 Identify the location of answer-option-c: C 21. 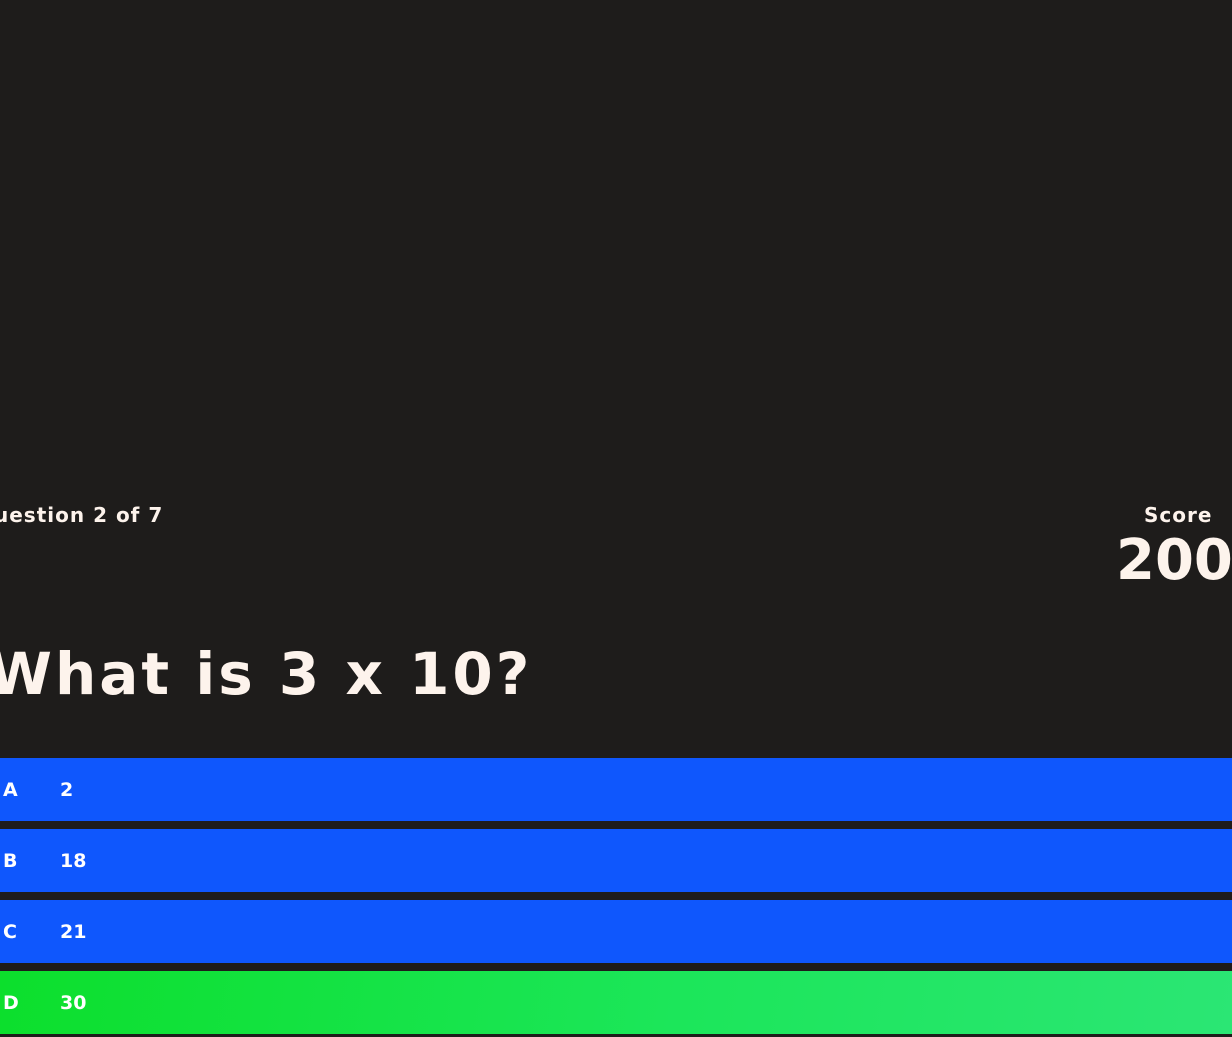
(616, 931).